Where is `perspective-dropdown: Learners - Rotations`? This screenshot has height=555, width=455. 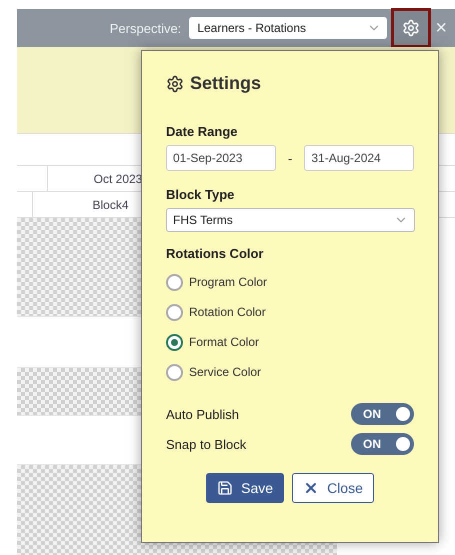 perspective-dropdown: Learners - Rotations is located at coordinates (288, 28).